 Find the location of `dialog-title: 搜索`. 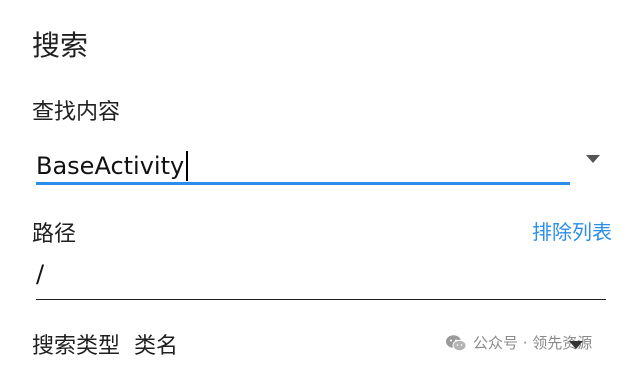

dialog-title: 搜索 is located at coordinates (60, 45).